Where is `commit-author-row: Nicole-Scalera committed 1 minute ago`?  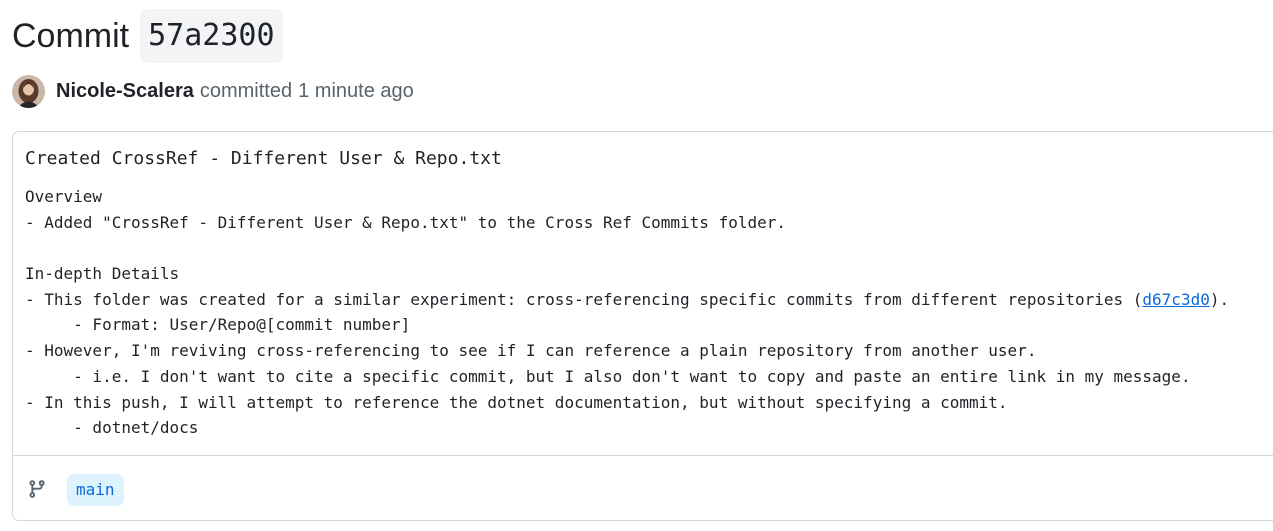 commit-author-row: Nicole-Scalera committed 1 minute ago is located at coordinates (213, 91).